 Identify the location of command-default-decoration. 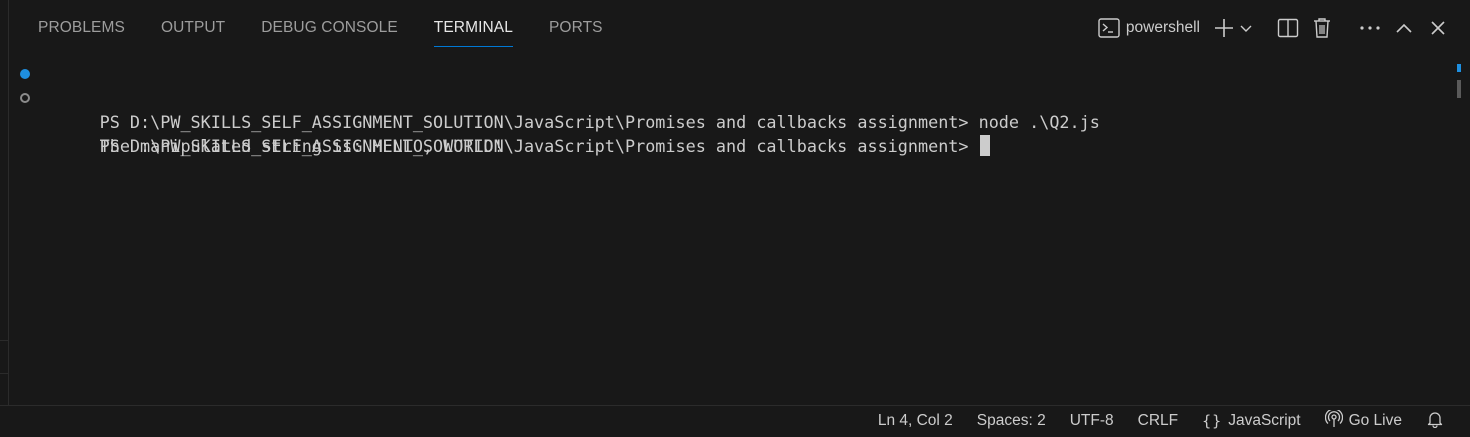
(25, 98).